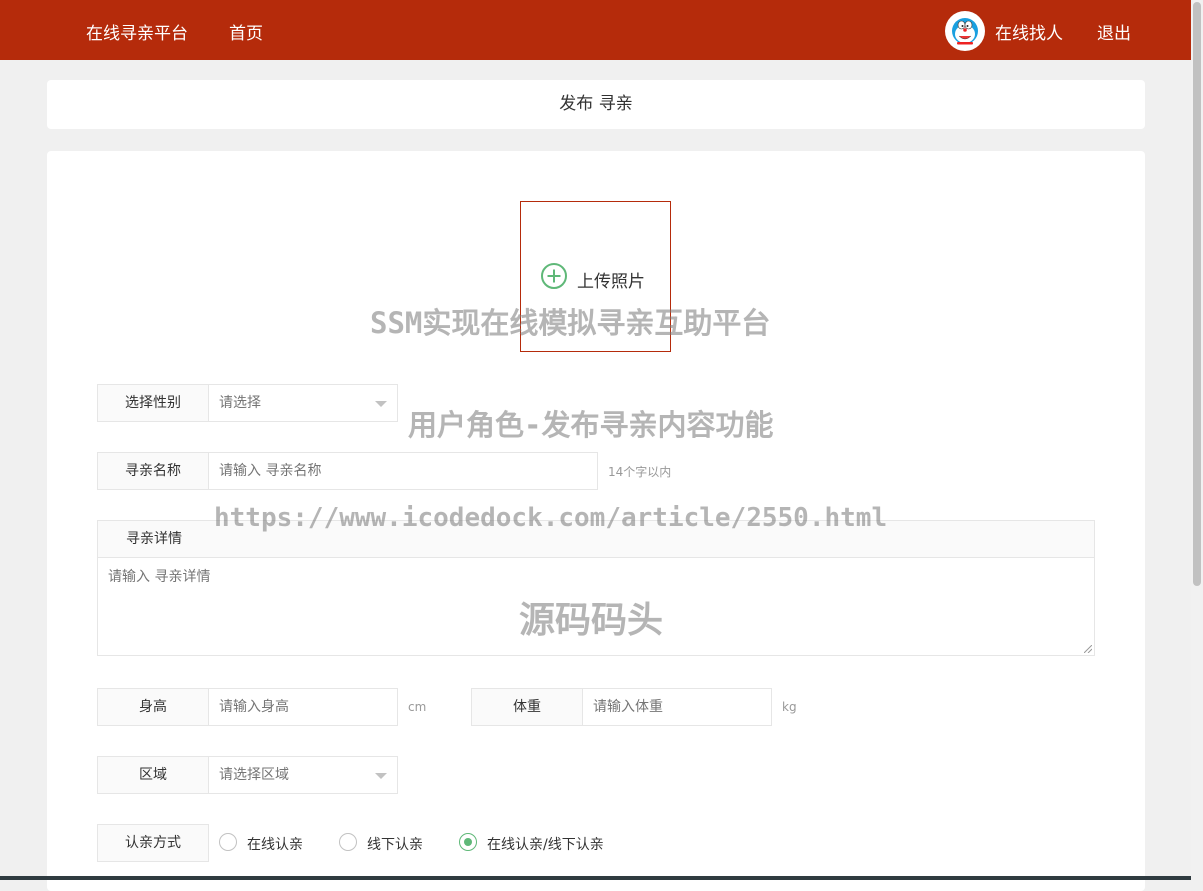  Describe the element at coordinates (240, 403) in the screenshot. I see `gender-select-value: 请选择` at that location.